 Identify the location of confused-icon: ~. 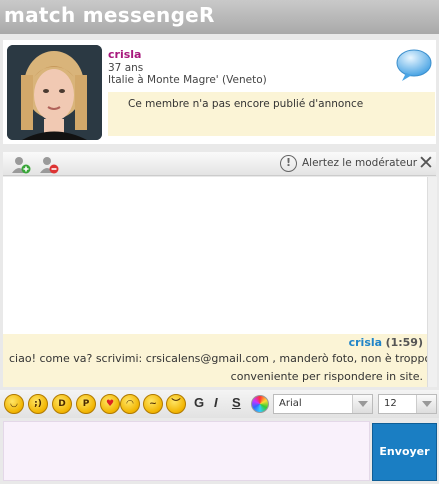
(153, 404).